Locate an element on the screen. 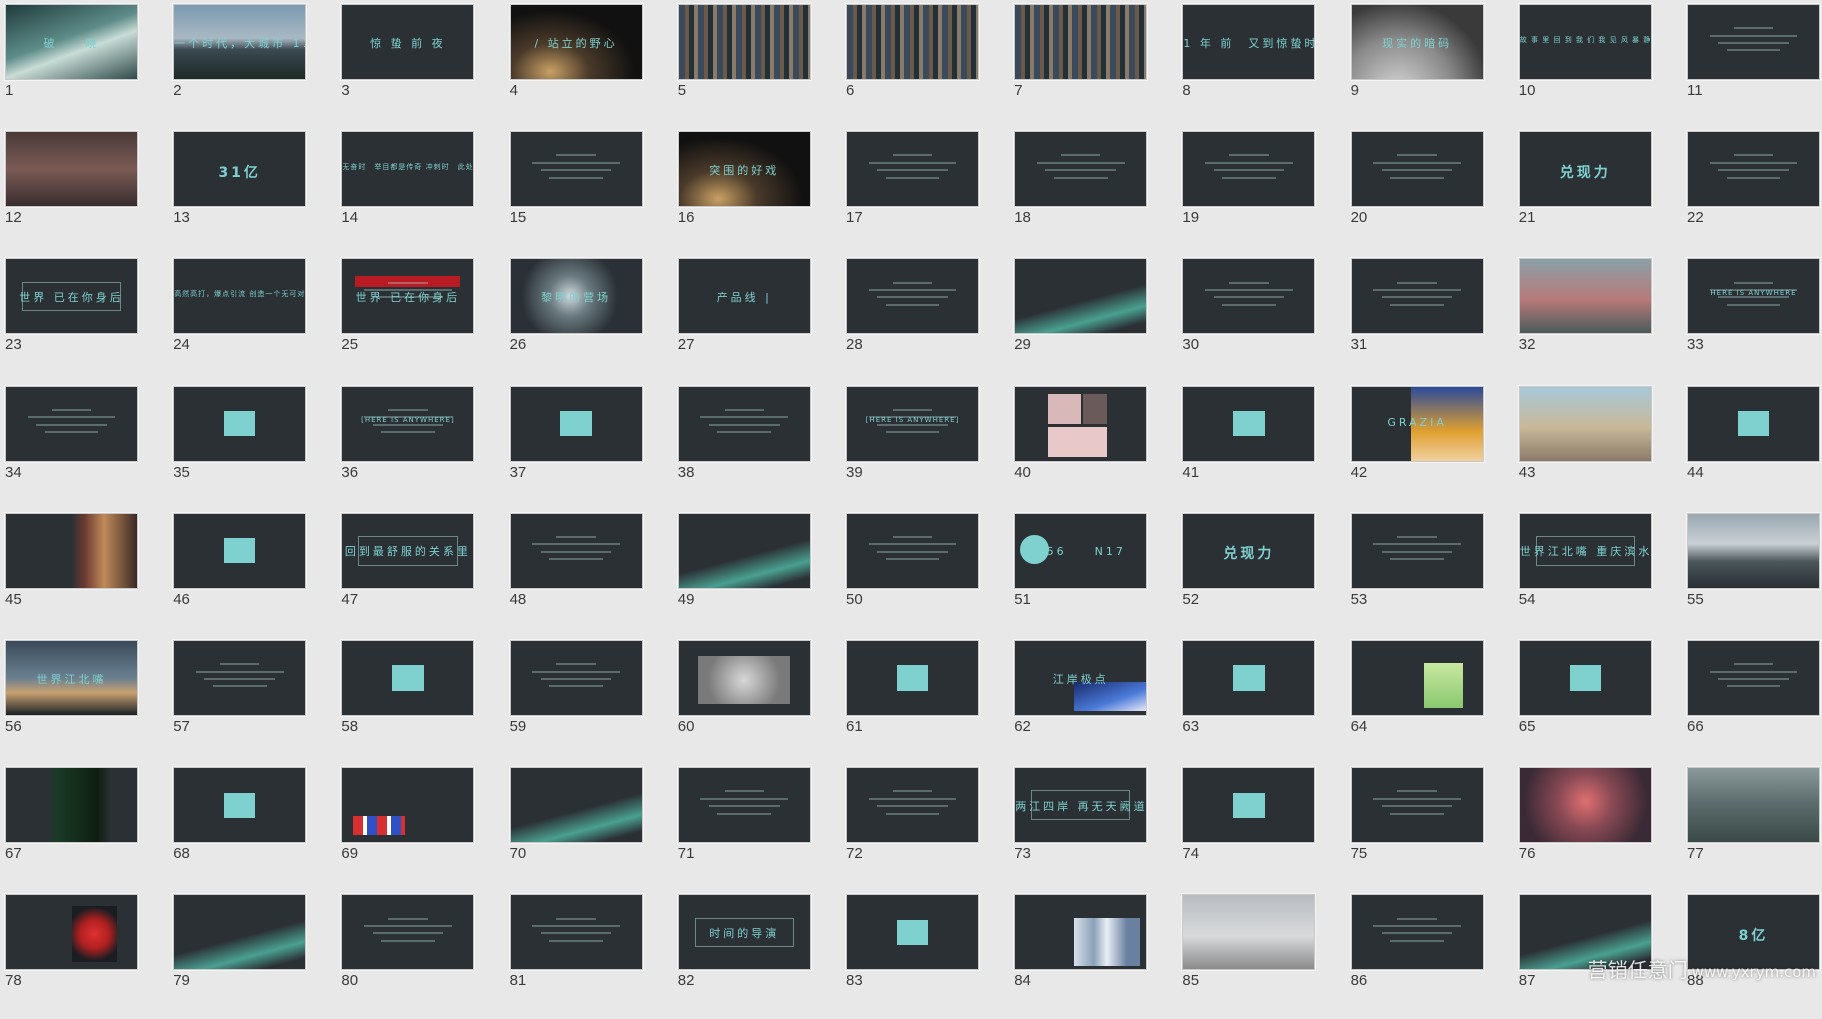  slide-cell: 76 is located at coordinates (1599, 828).